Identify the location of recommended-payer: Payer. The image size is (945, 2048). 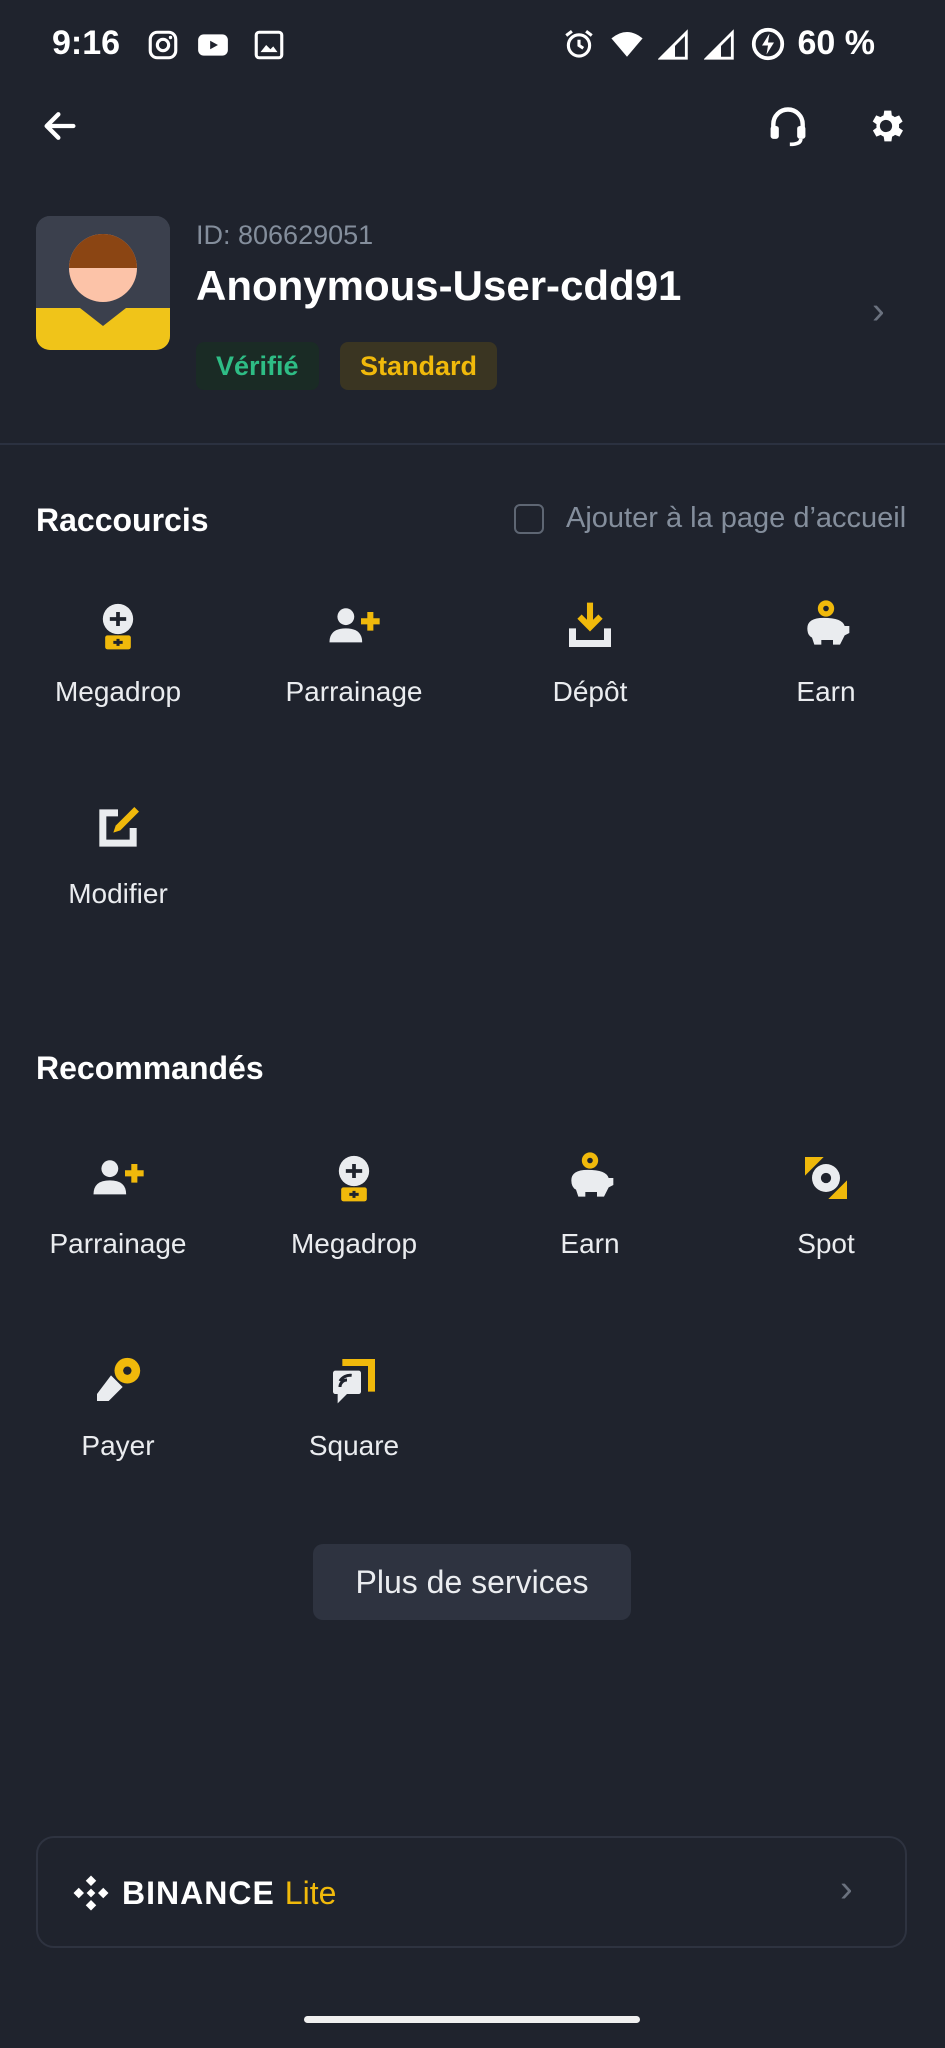
(118, 1422).